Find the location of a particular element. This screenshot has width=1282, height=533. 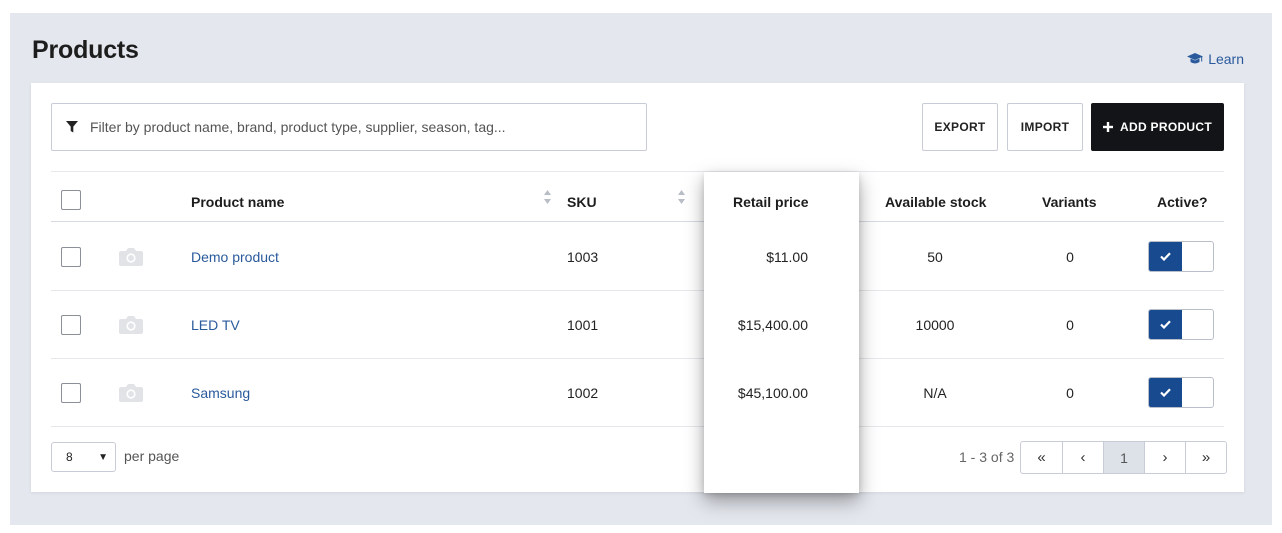

caret-down-icon: ▼ is located at coordinates (103, 457).